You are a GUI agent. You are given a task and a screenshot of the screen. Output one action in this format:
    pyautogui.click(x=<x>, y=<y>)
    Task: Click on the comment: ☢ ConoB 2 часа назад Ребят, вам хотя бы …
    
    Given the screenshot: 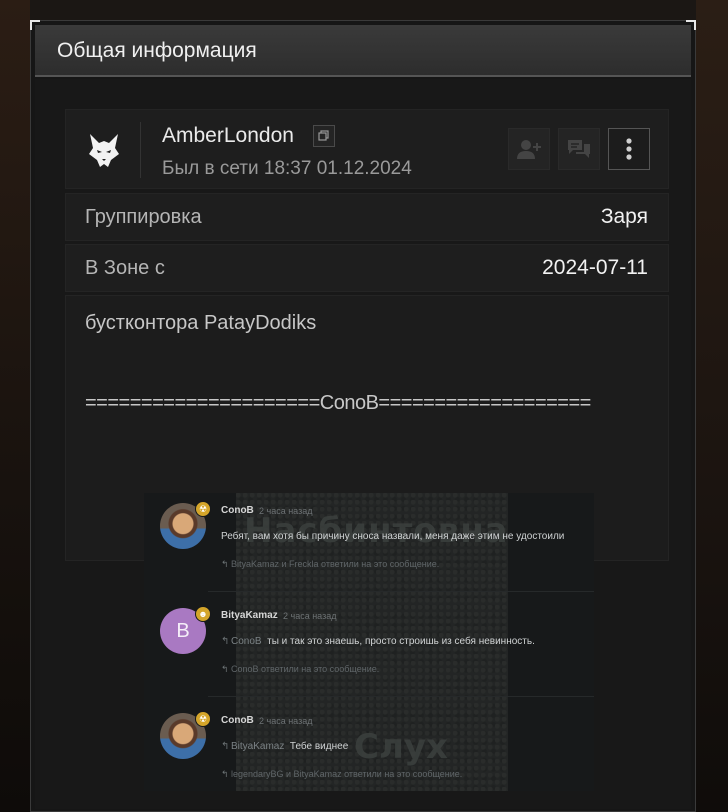 What is the action you would take?
    pyautogui.click(x=369, y=549)
    